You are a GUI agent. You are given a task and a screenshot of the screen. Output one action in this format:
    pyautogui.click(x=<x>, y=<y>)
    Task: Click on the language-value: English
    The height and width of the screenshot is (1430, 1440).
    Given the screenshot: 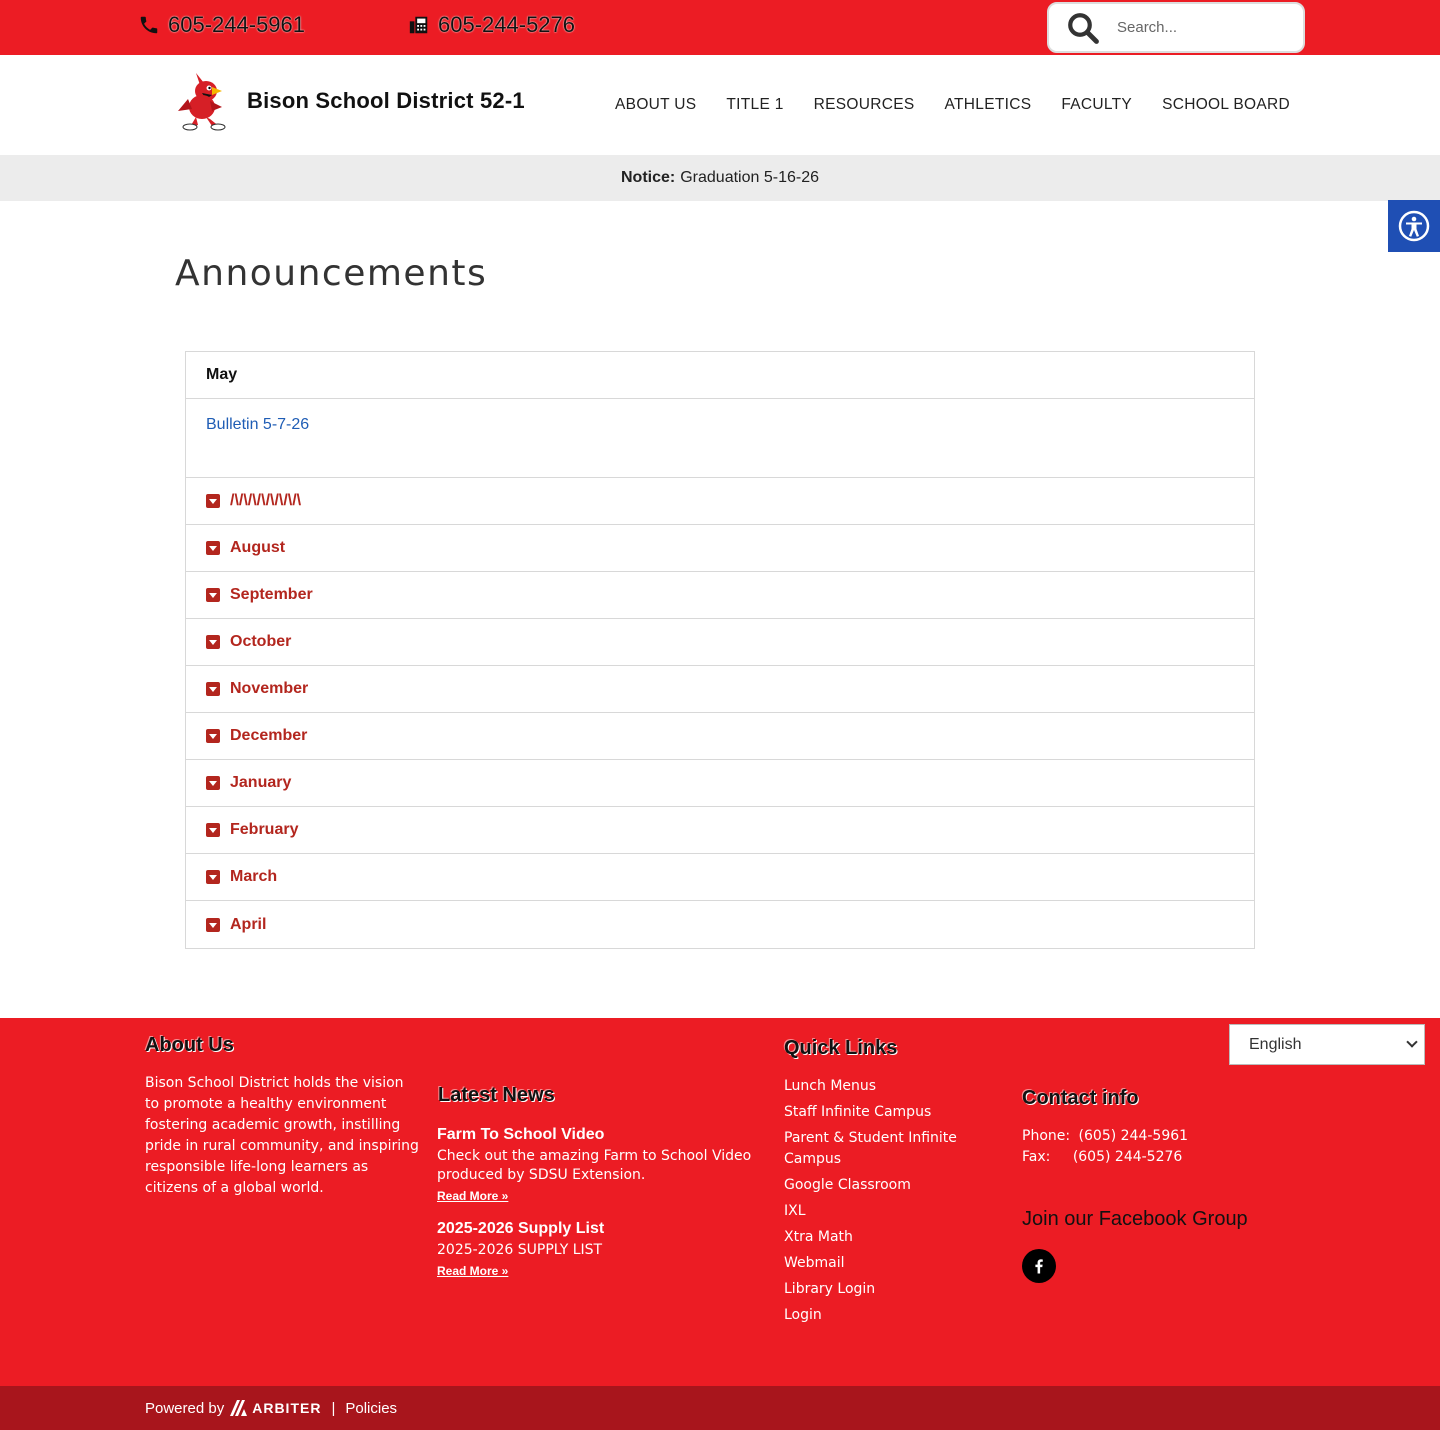 What is the action you would take?
    pyautogui.click(x=1275, y=1044)
    